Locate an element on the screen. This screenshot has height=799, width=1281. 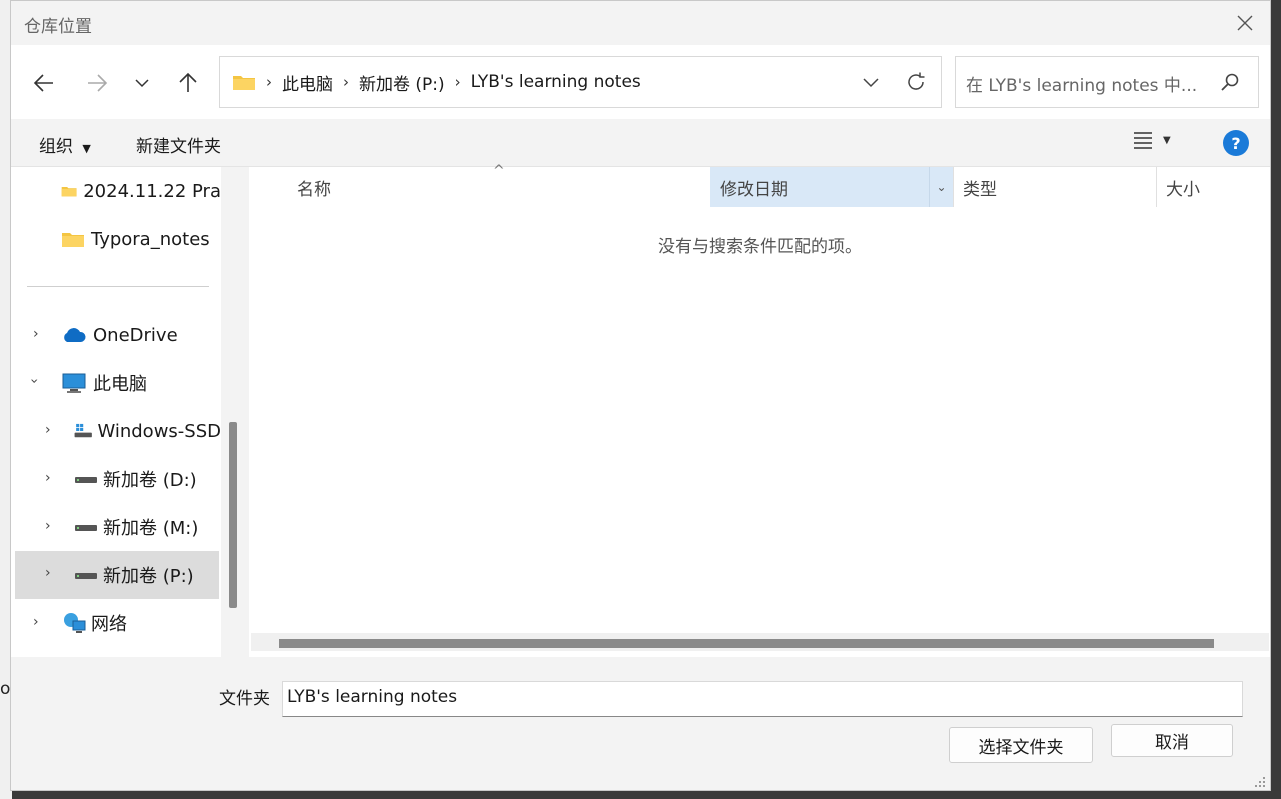
sidebar-item-label: OneDrive is located at coordinates (135, 335).